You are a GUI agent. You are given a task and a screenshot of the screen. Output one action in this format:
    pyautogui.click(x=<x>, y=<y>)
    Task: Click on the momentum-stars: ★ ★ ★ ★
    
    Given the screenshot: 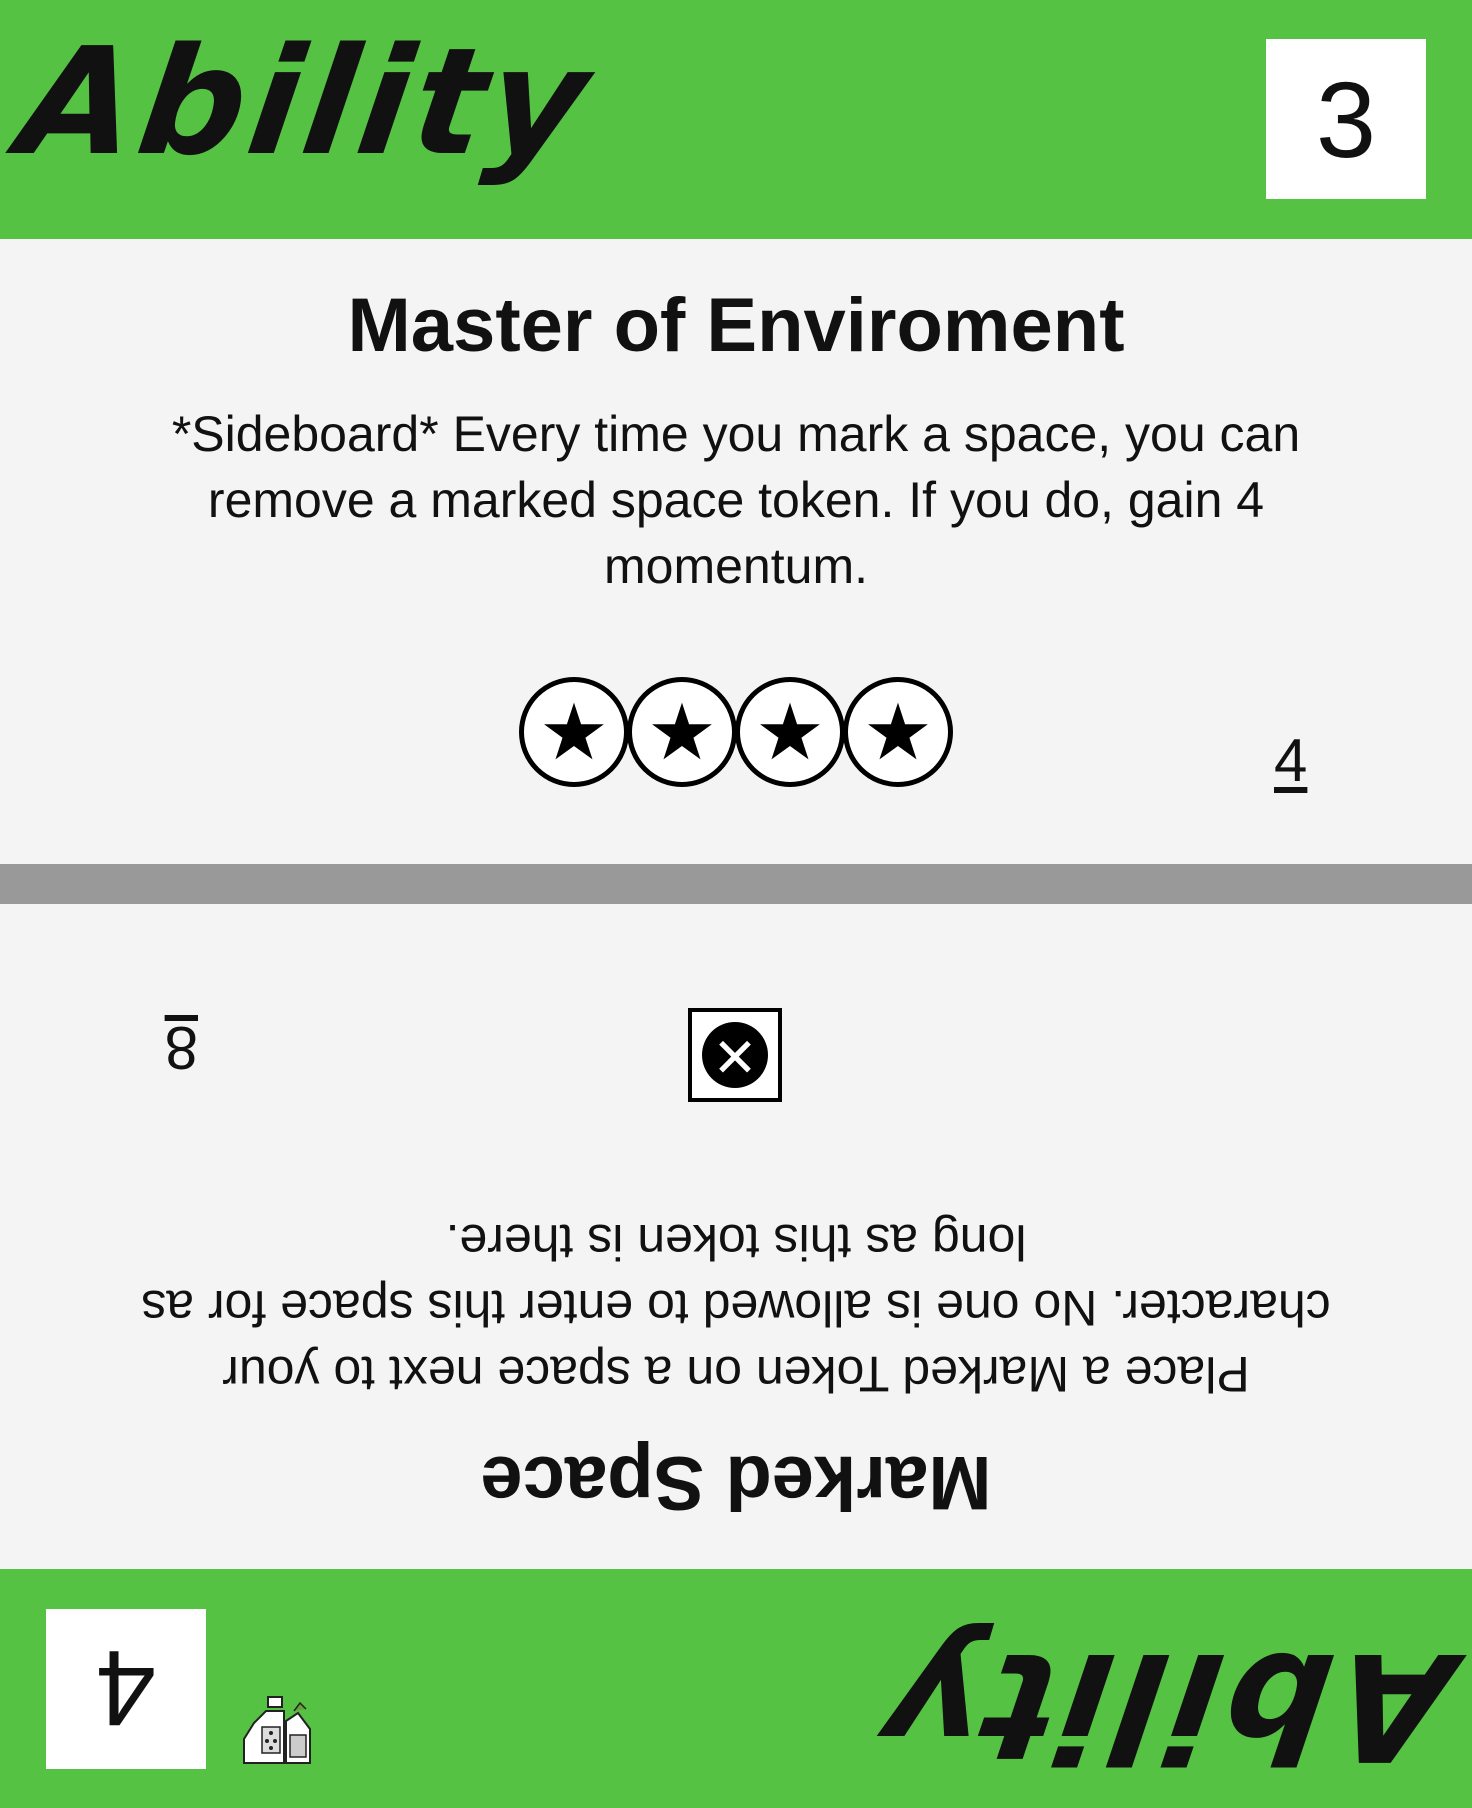 What is the action you would take?
    pyautogui.click(x=736, y=732)
    